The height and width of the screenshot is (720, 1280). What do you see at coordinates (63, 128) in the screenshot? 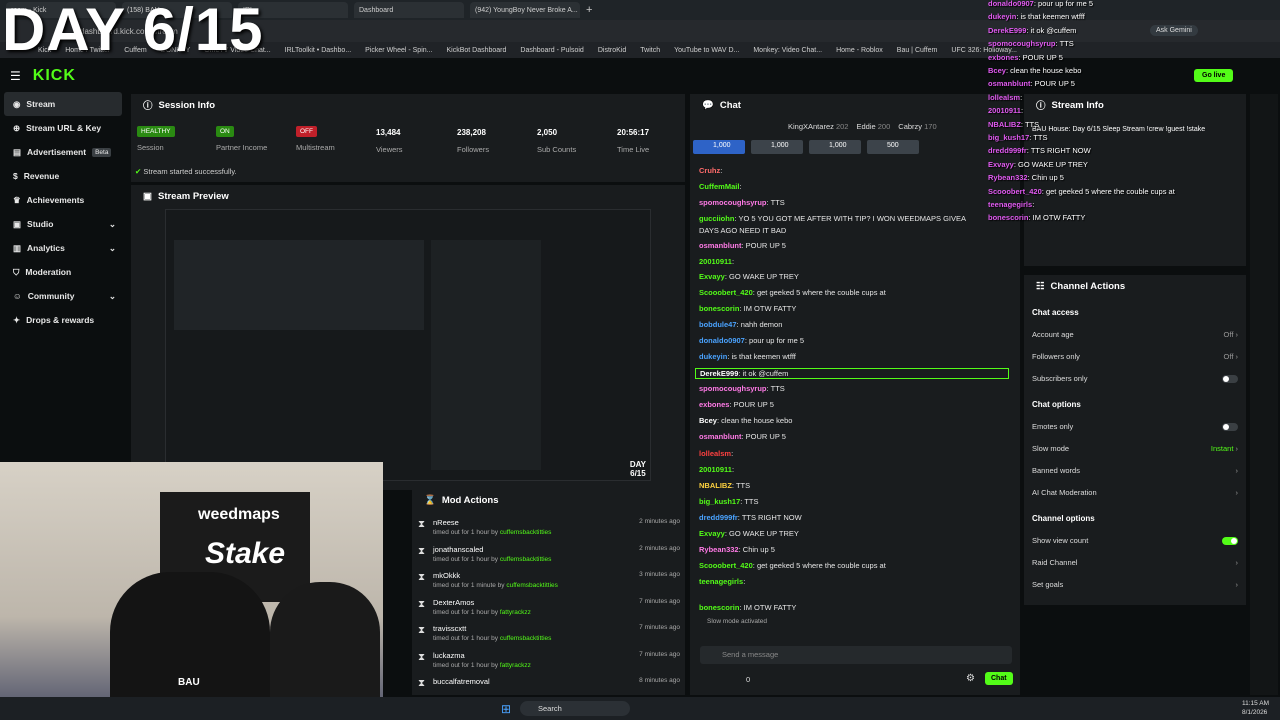
I see `sidebar-item-stream-url: ⊕ Stream URL & Key` at bounding box center [63, 128].